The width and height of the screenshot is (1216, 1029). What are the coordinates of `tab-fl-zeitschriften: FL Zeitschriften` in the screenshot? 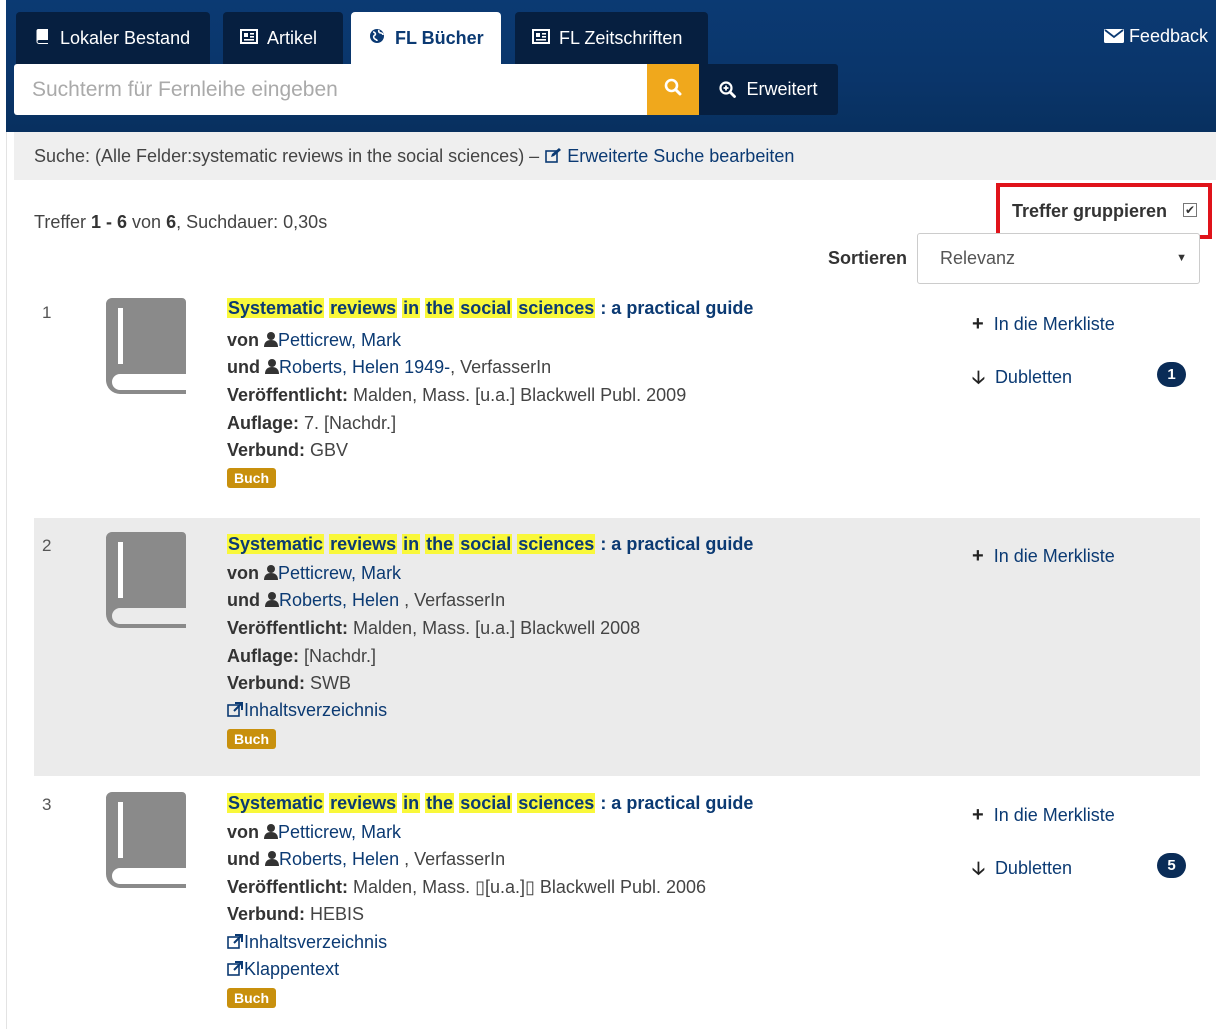 It's located at (611, 38).